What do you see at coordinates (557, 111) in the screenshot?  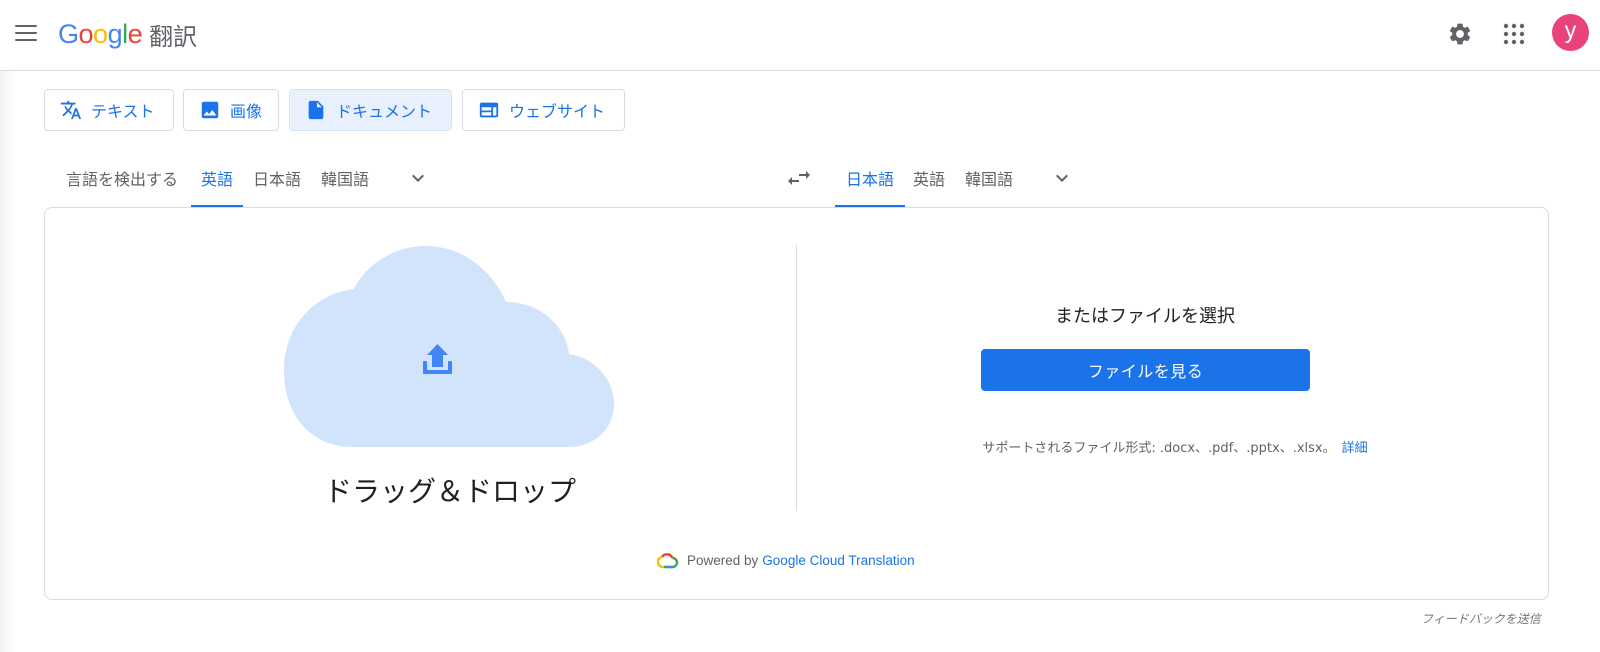 I see `tab-websites-label: ウェブサイト` at bounding box center [557, 111].